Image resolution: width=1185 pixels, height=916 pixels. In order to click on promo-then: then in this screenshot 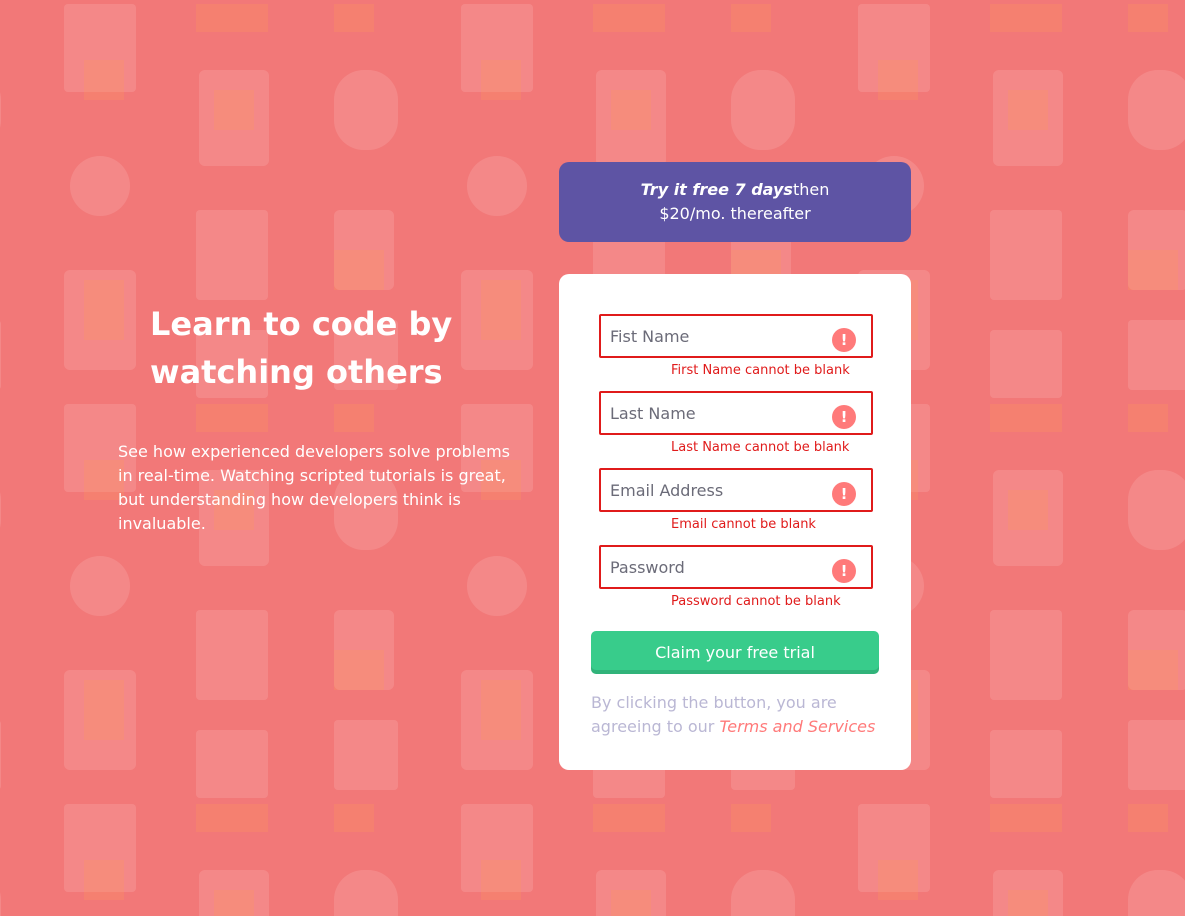, I will do `click(811, 189)`.